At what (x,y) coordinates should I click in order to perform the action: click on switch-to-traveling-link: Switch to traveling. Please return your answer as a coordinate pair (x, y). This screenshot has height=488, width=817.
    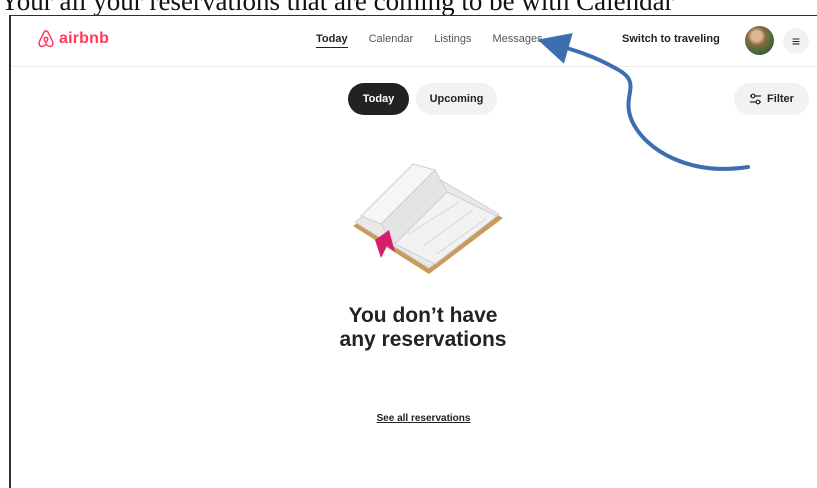
    Looking at the image, I should click on (671, 39).